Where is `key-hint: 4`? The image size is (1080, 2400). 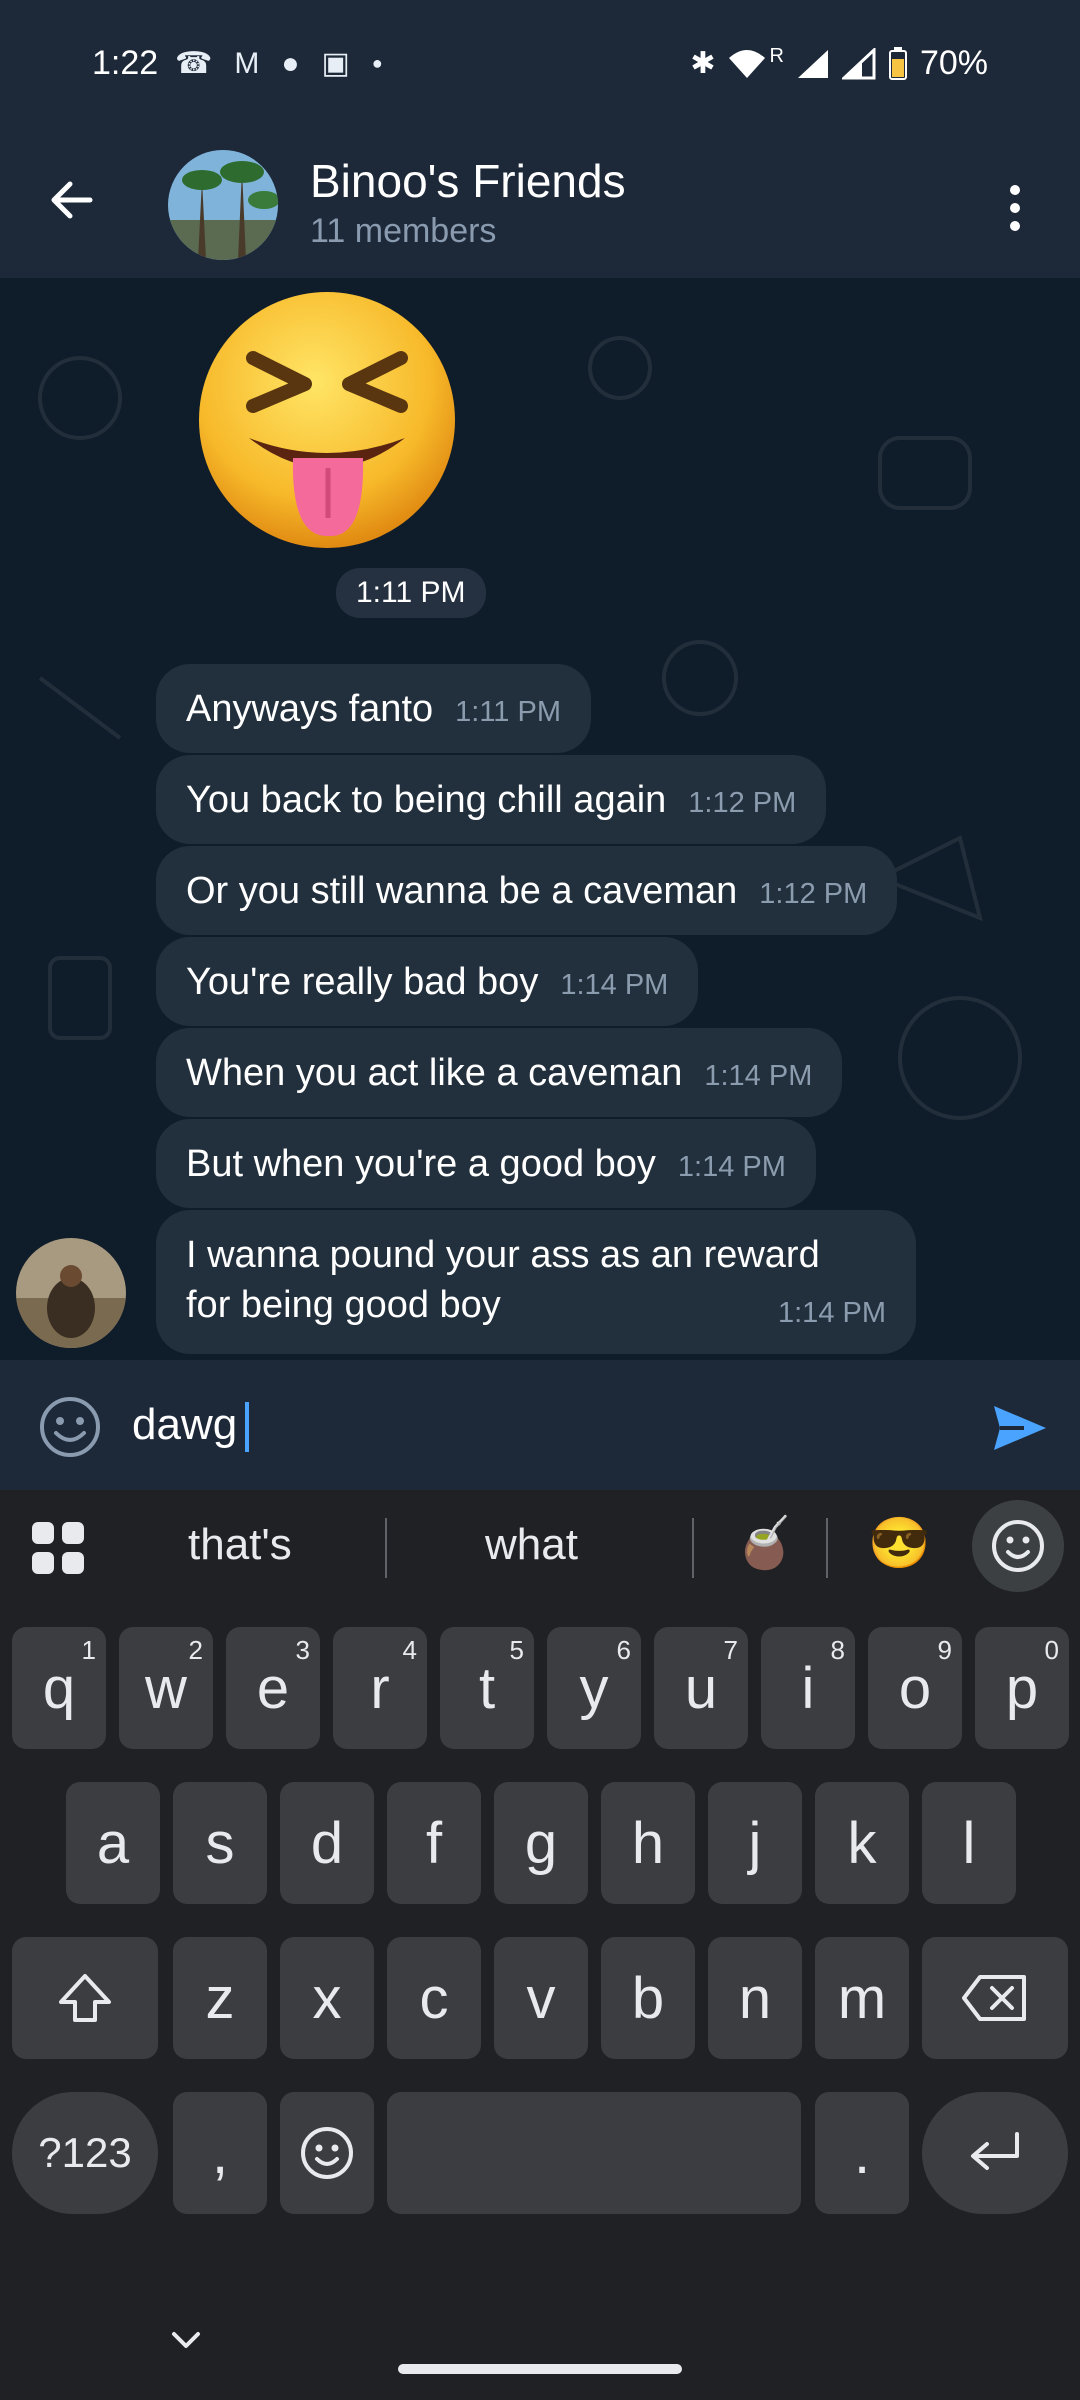
key-hint: 4 is located at coordinates (409, 1650).